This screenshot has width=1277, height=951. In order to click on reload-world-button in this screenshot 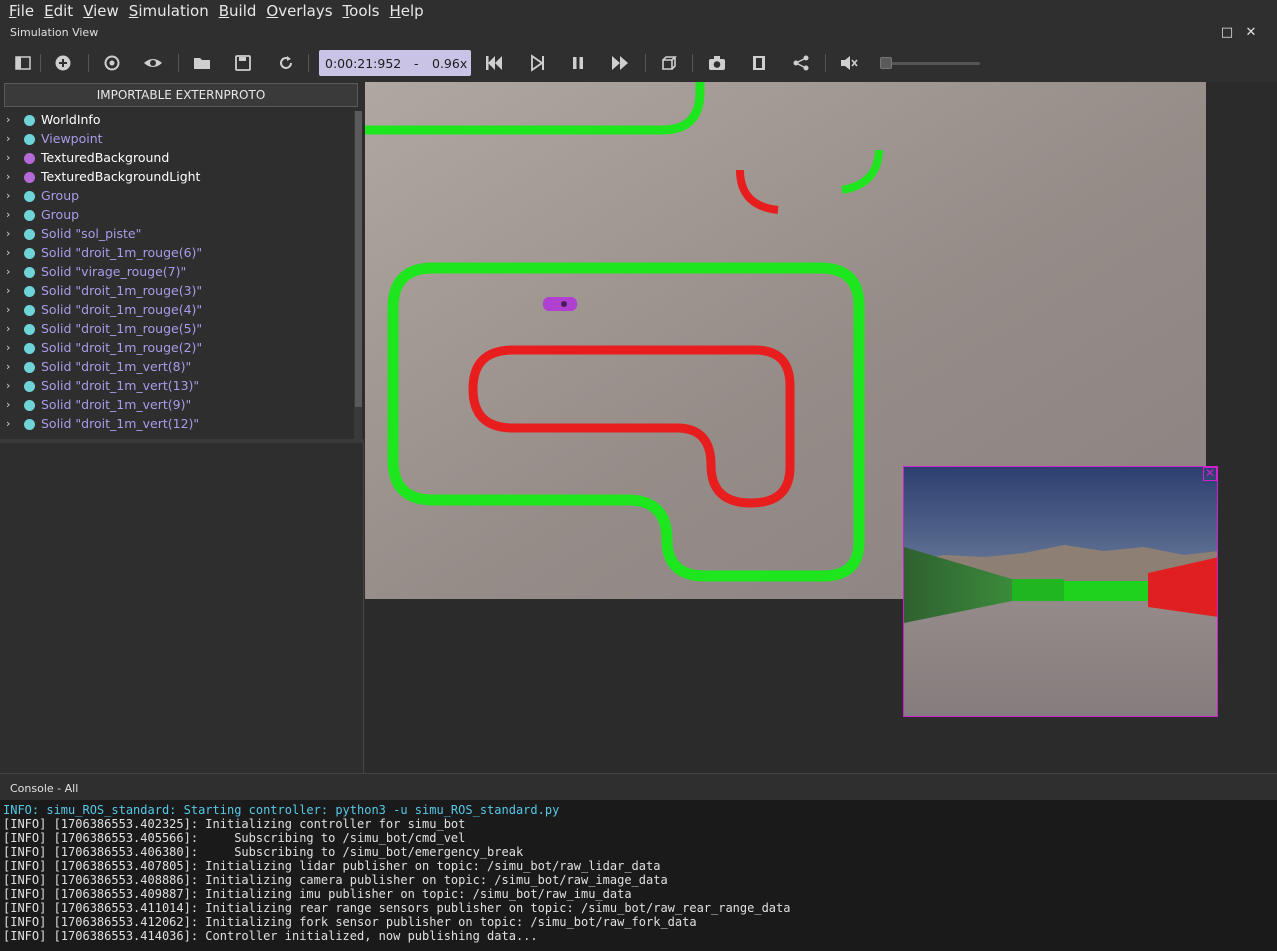, I will do `click(286, 63)`.